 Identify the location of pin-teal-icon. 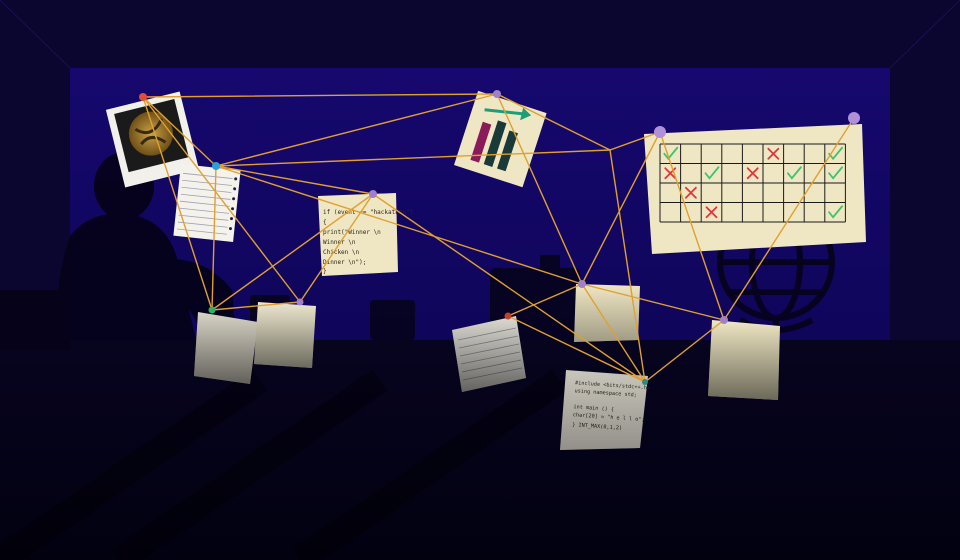
(645, 382).